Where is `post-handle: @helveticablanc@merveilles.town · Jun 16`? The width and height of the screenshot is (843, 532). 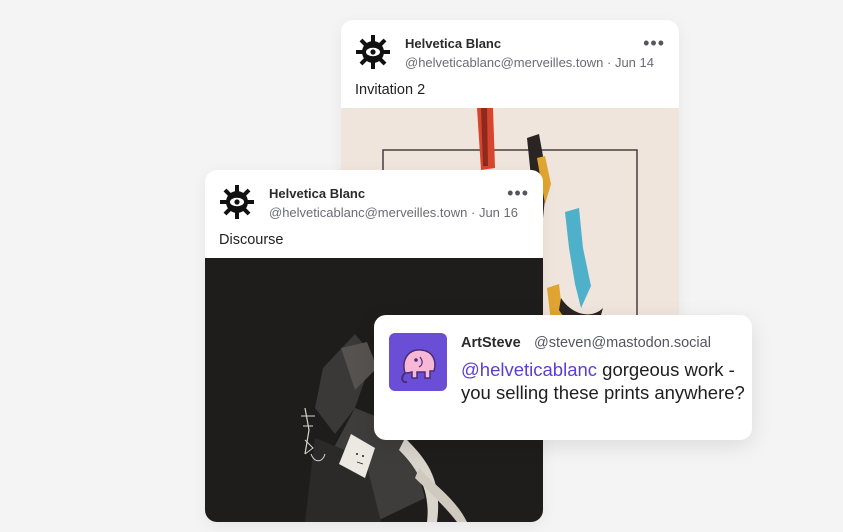
post-handle: @helveticablanc@merveilles.town · Jun 16 is located at coordinates (393, 212).